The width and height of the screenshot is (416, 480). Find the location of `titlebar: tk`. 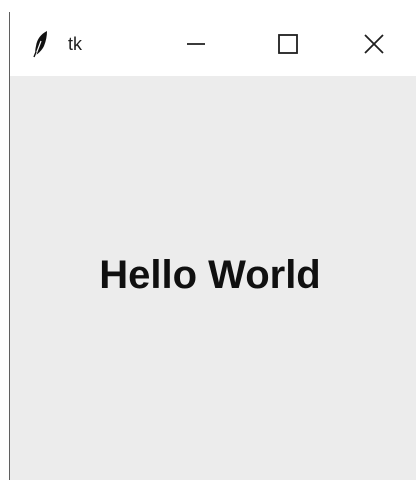

titlebar: tk is located at coordinates (213, 44).